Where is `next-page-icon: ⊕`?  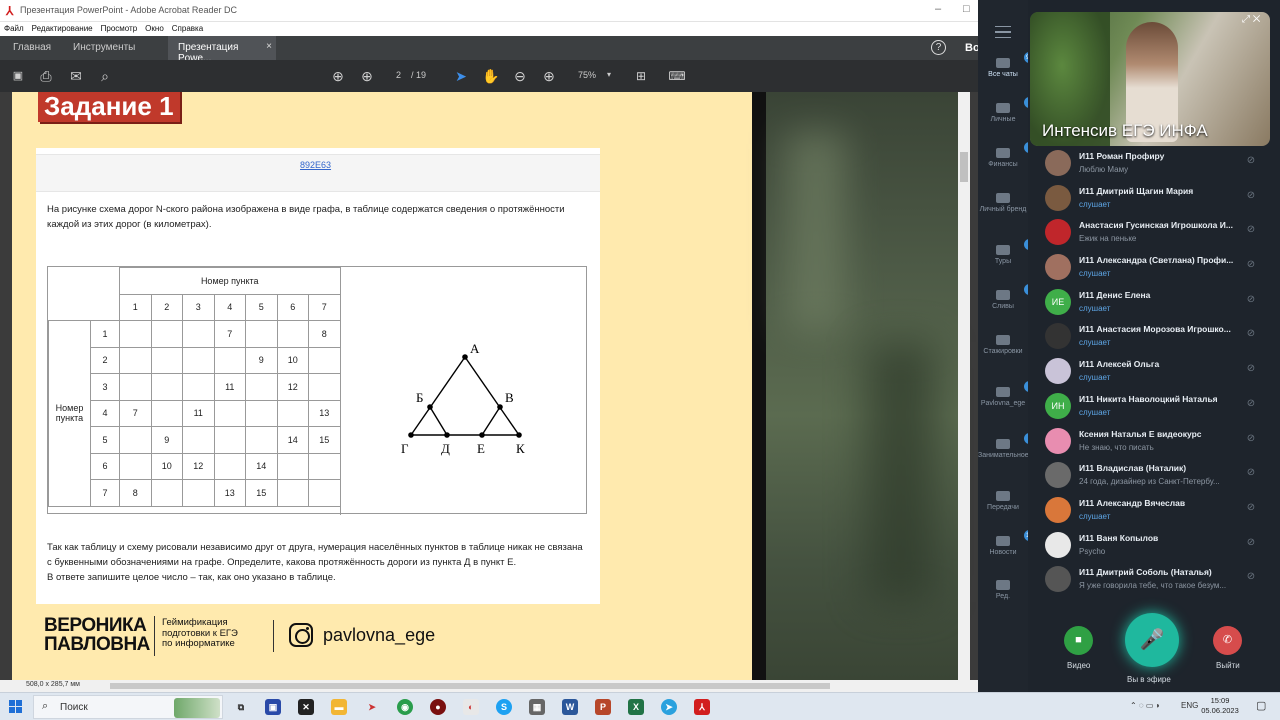
next-page-icon: ⊕ is located at coordinates (367, 76).